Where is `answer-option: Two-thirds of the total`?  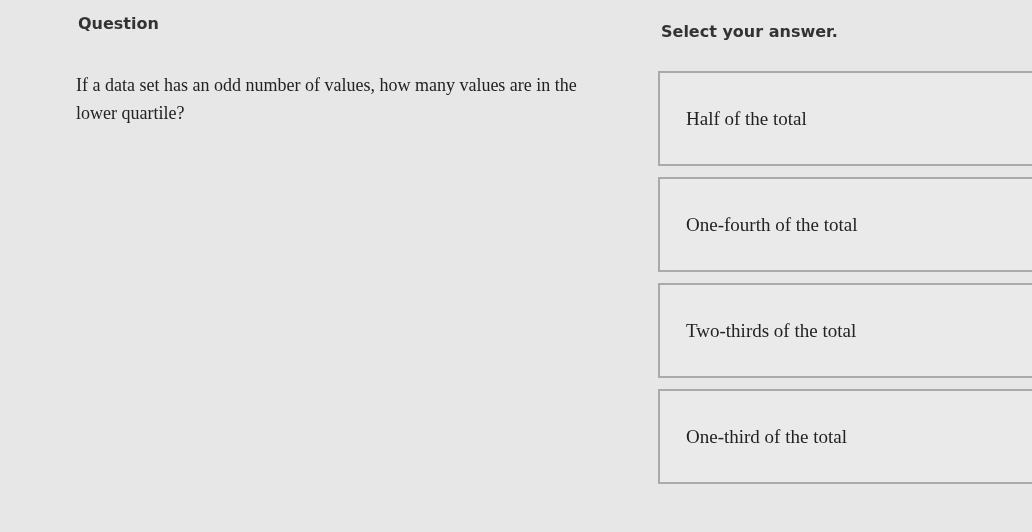 answer-option: Two-thirds of the total is located at coordinates (845, 330).